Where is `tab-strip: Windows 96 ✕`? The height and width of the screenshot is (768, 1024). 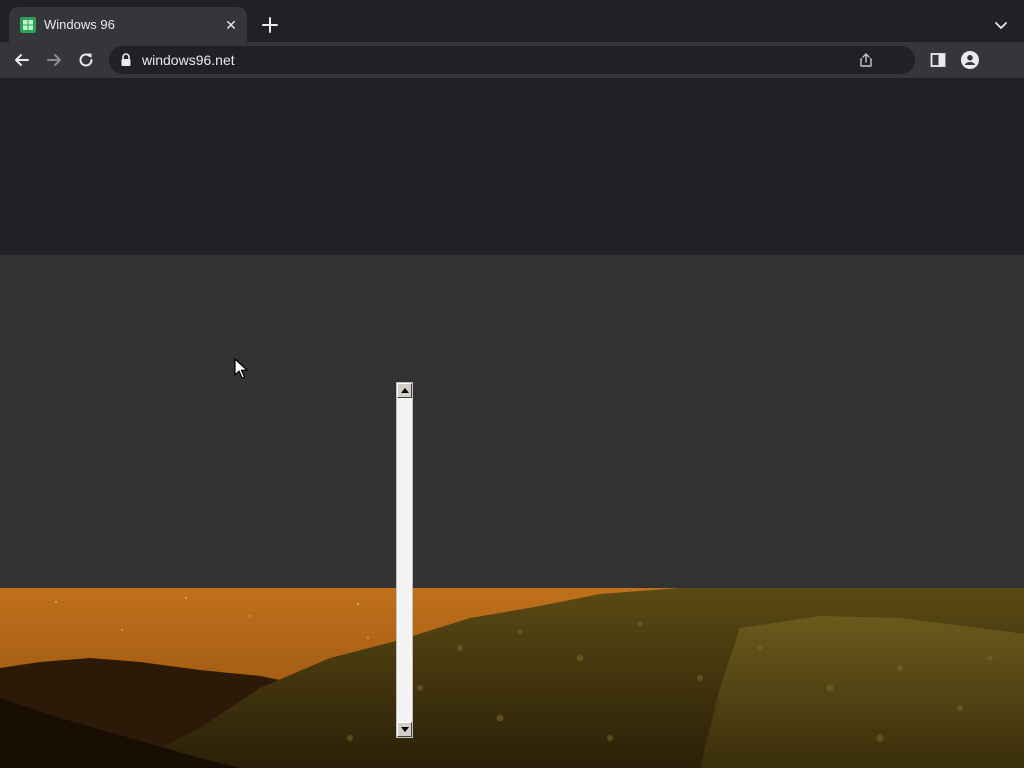
tab-strip: Windows 96 ✕ is located at coordinates (512, 21).